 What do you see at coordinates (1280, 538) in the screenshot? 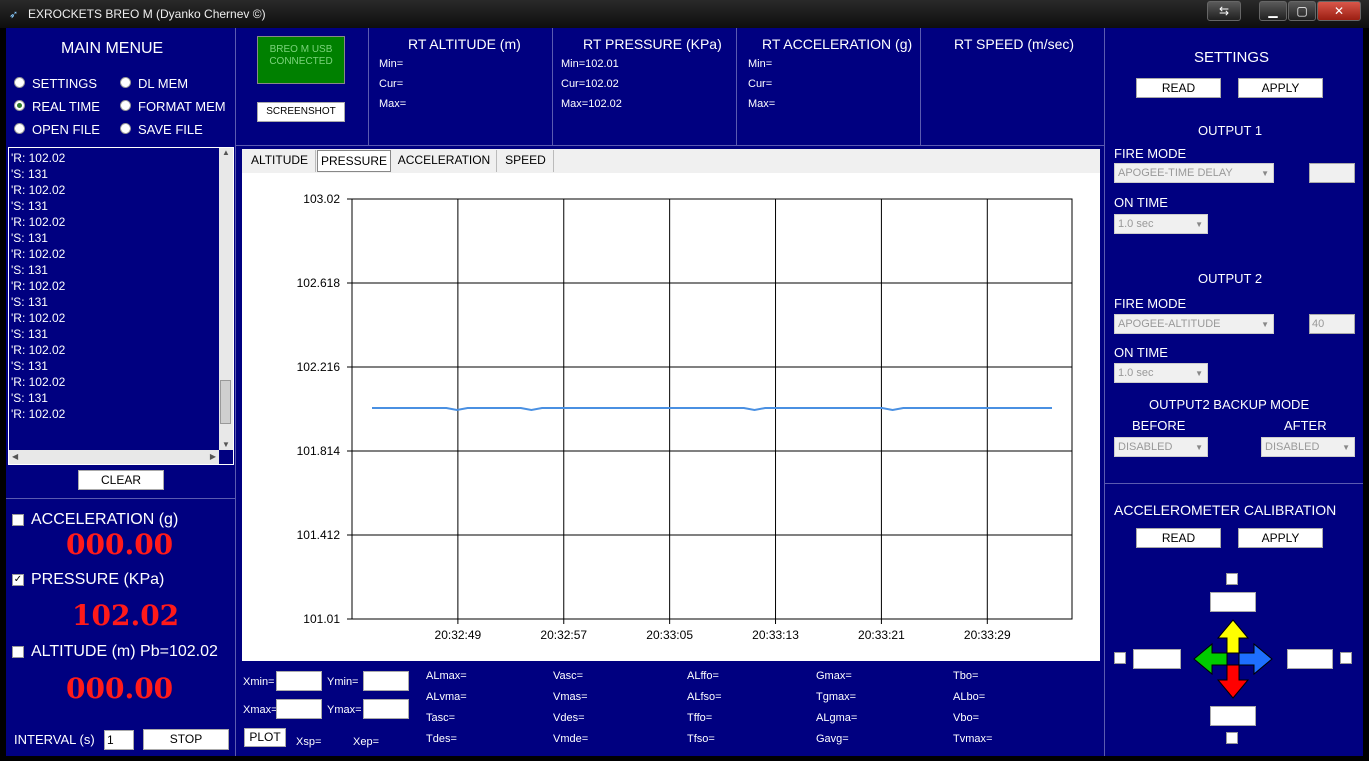
I see `calibration-apply-button: APPLY` at bounding box center [1280, 538].